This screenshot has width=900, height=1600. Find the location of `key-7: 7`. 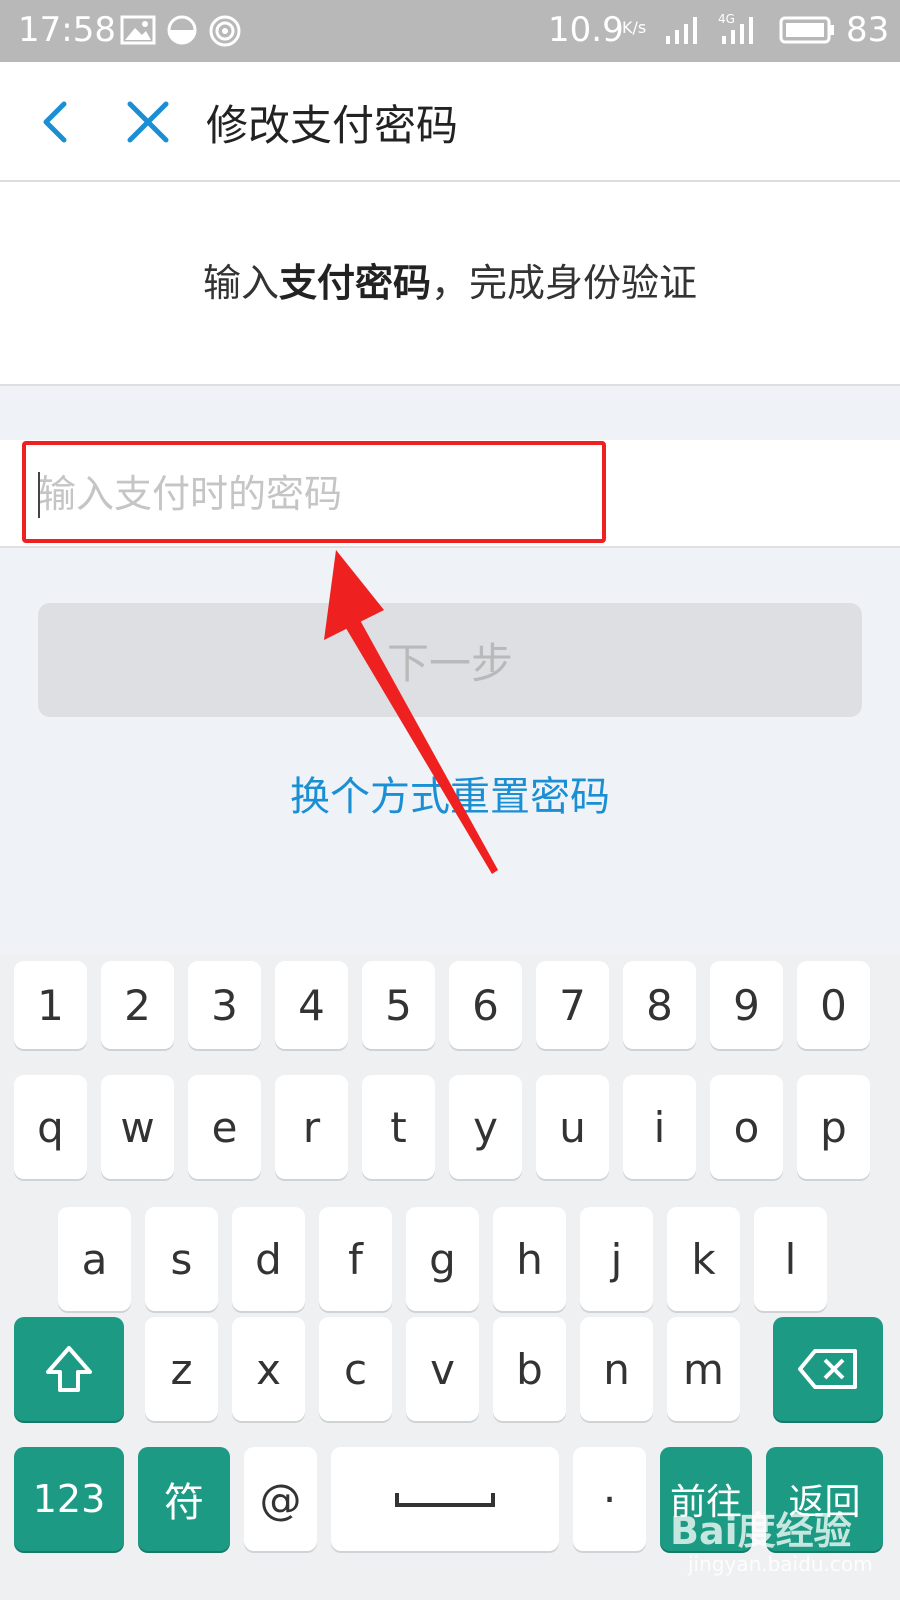

key-7: 7 is located at coordinates (572, 1005).